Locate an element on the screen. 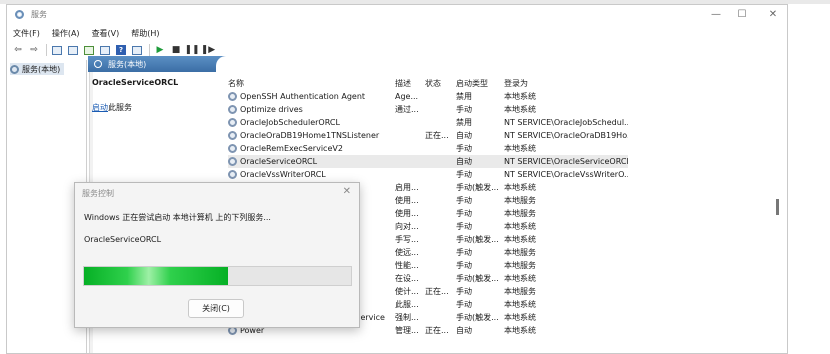 The image size is (830, 354). pause-icon: ❚❚ is located at coordinates (191, 50).